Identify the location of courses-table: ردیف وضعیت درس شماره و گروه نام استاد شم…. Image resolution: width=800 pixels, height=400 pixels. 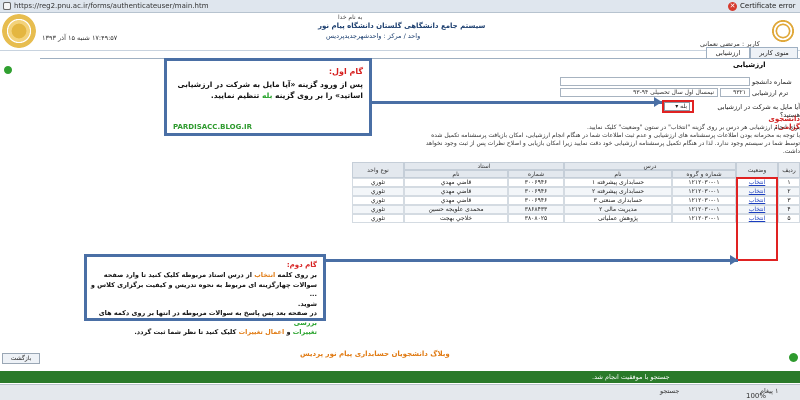
(576, 192).